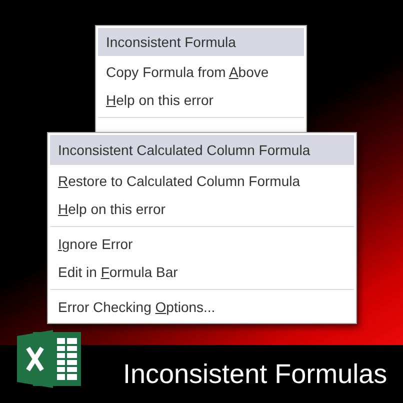 Image resolution: width=403 pixels, height=403 pixels. I want to click on banner-title: Inconsistent Formulas, so click(255, 374).